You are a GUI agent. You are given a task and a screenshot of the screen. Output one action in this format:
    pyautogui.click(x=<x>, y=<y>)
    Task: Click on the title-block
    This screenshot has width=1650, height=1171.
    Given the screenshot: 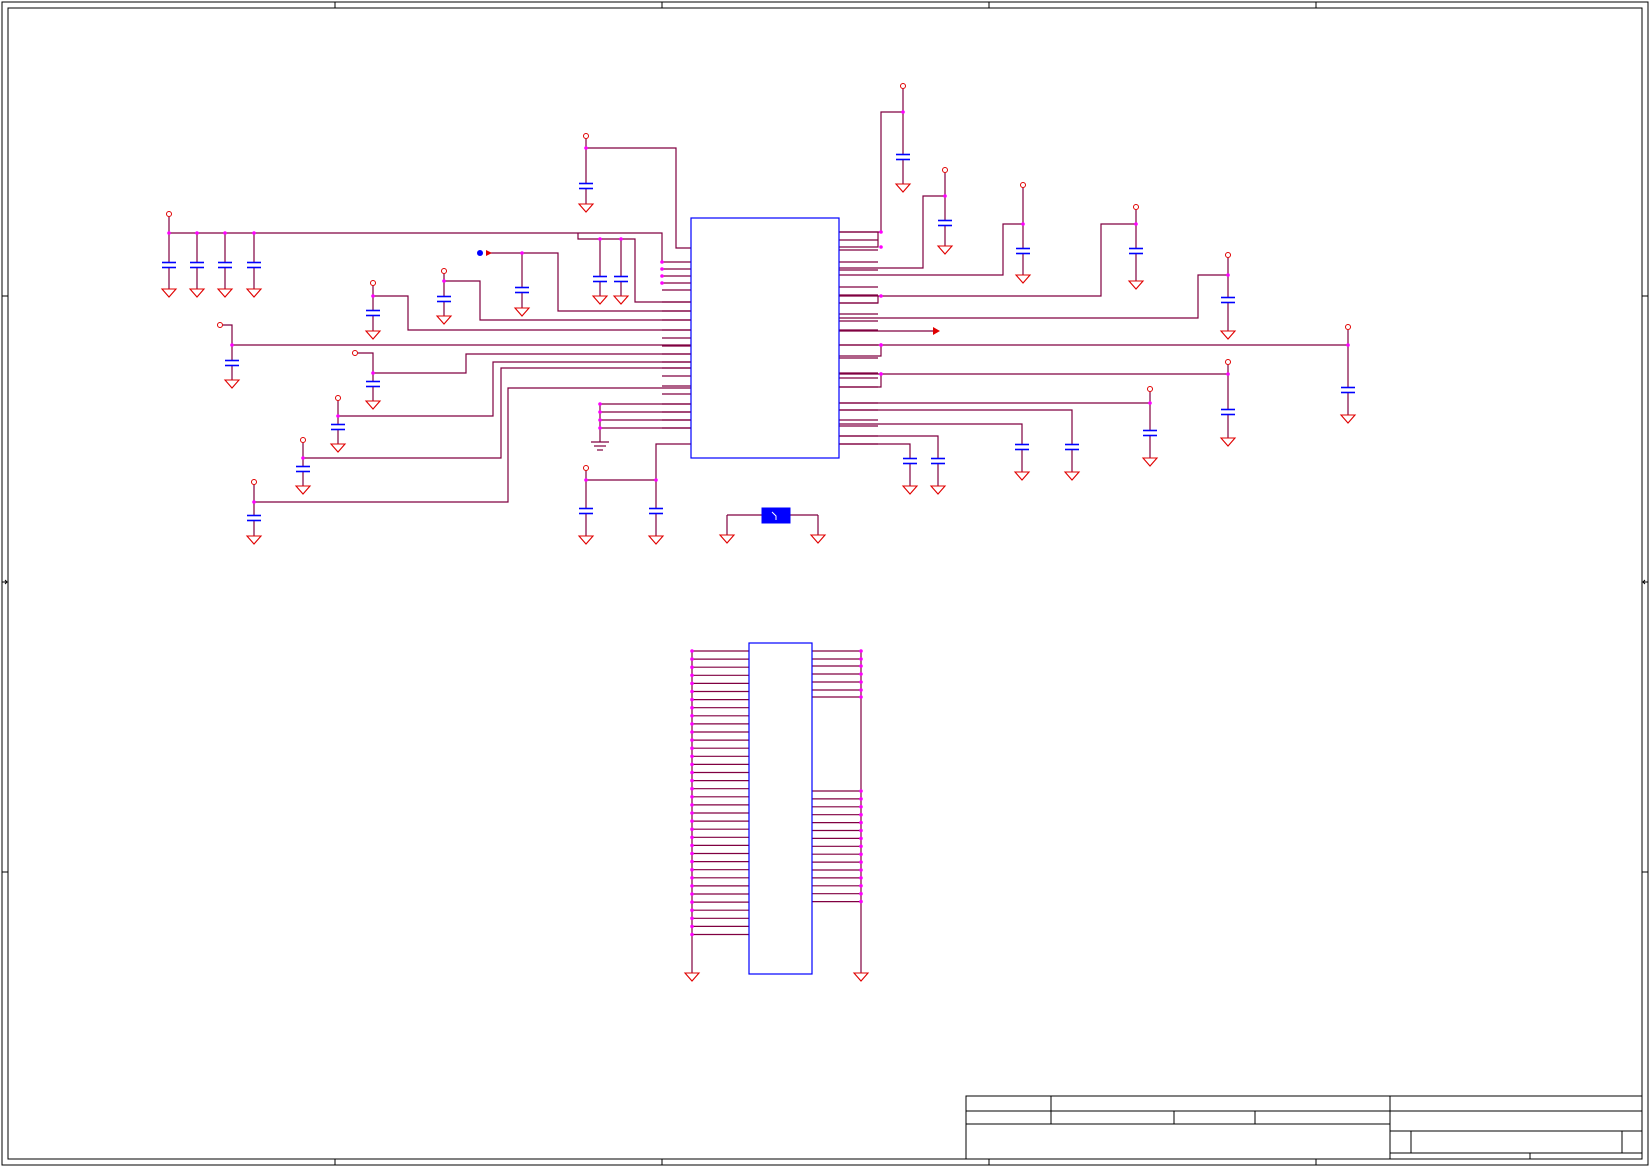 What is the action you would take?
    pyautogui.click(x=1304, y=1127)
    